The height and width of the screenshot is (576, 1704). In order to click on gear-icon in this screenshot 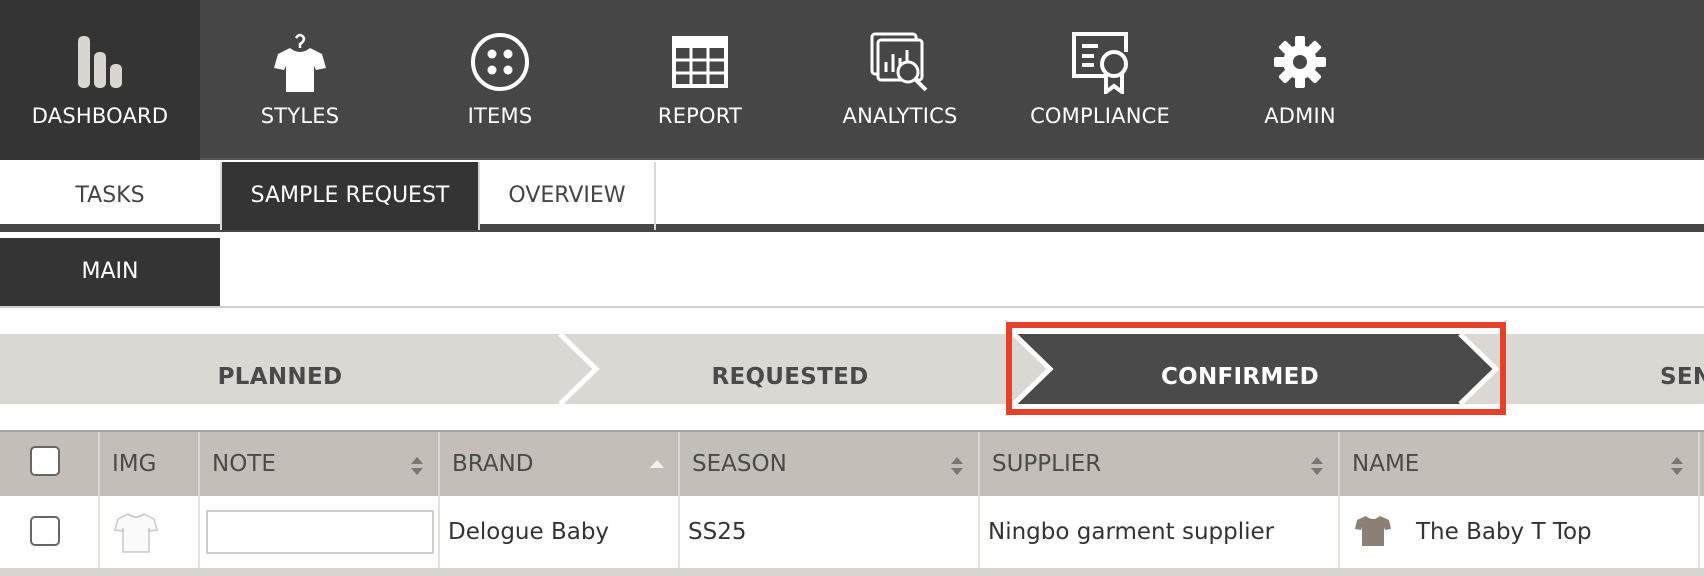, I will do `click(1300, 62)`.